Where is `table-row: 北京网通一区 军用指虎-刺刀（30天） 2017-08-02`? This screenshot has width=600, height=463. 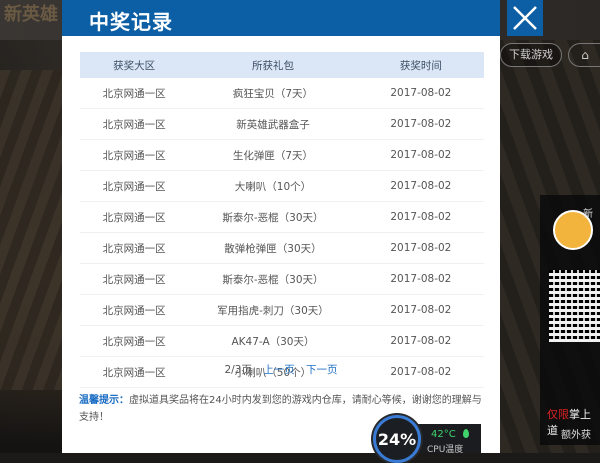 table-row: 北京网通一区 军用指虎-刺刀（30天） 2017-08-02 is located at coordinates (282, 310).